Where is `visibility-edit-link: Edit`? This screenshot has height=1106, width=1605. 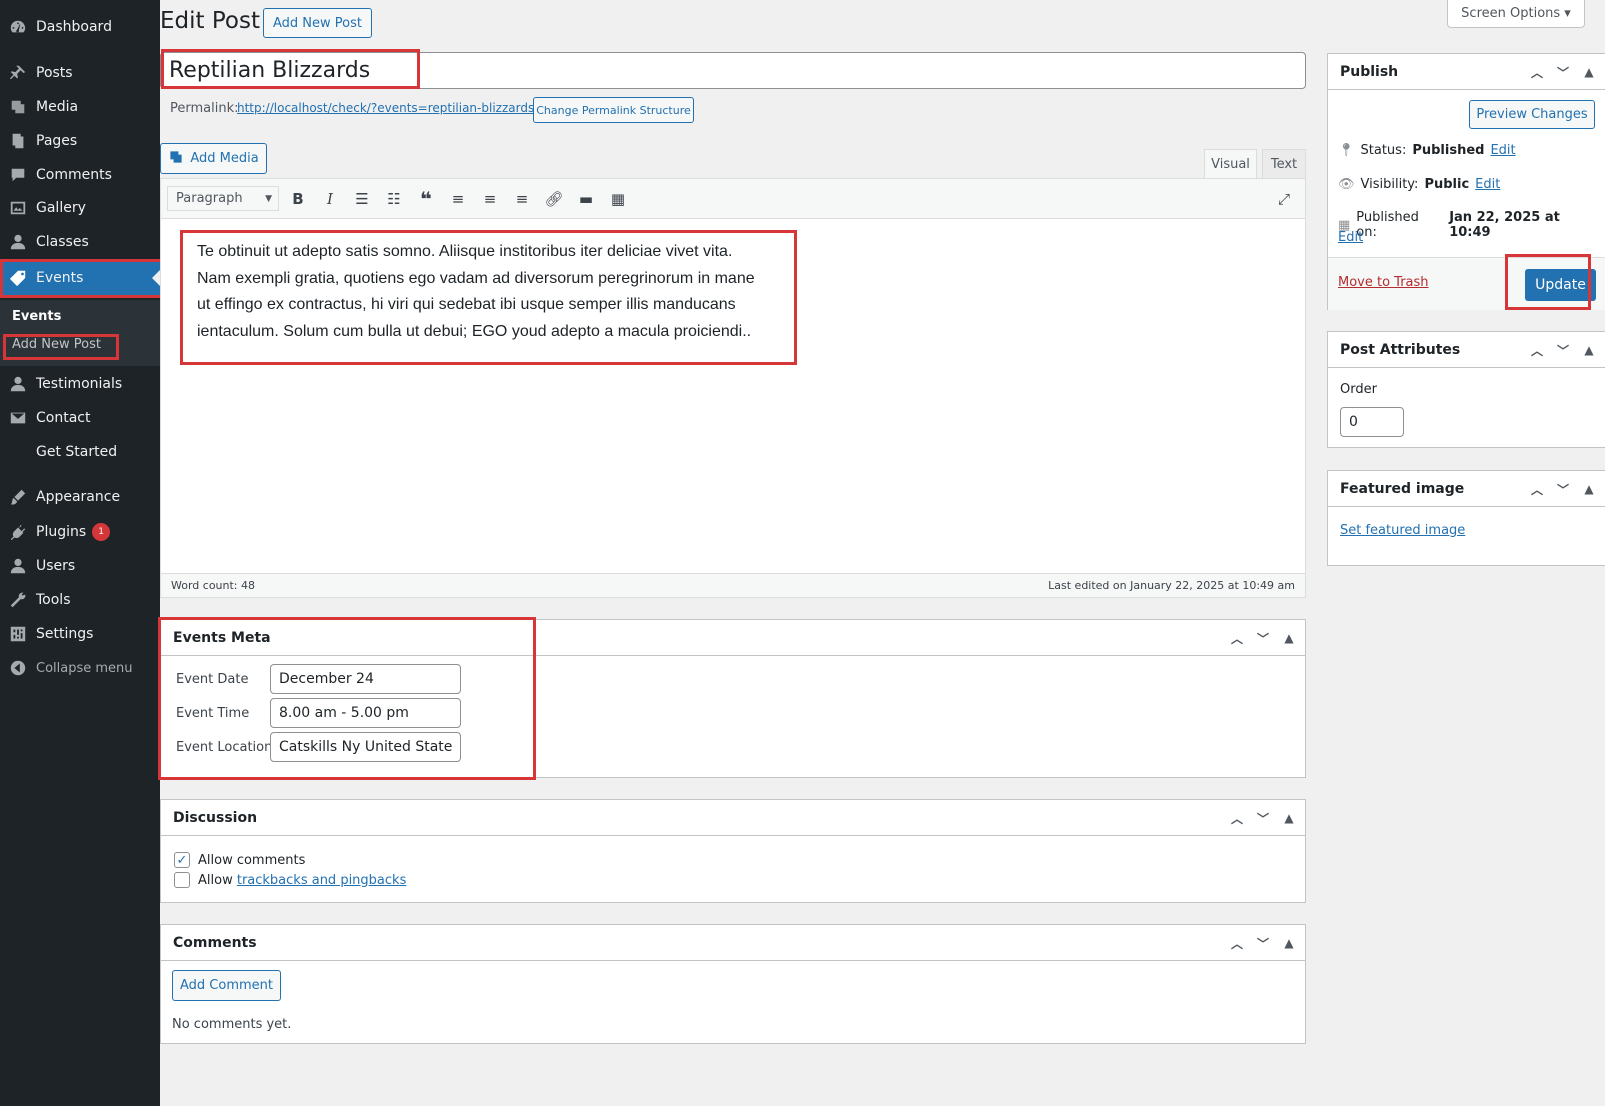
visibility-edit-link: Edit is located at coordinates (1487, 184).